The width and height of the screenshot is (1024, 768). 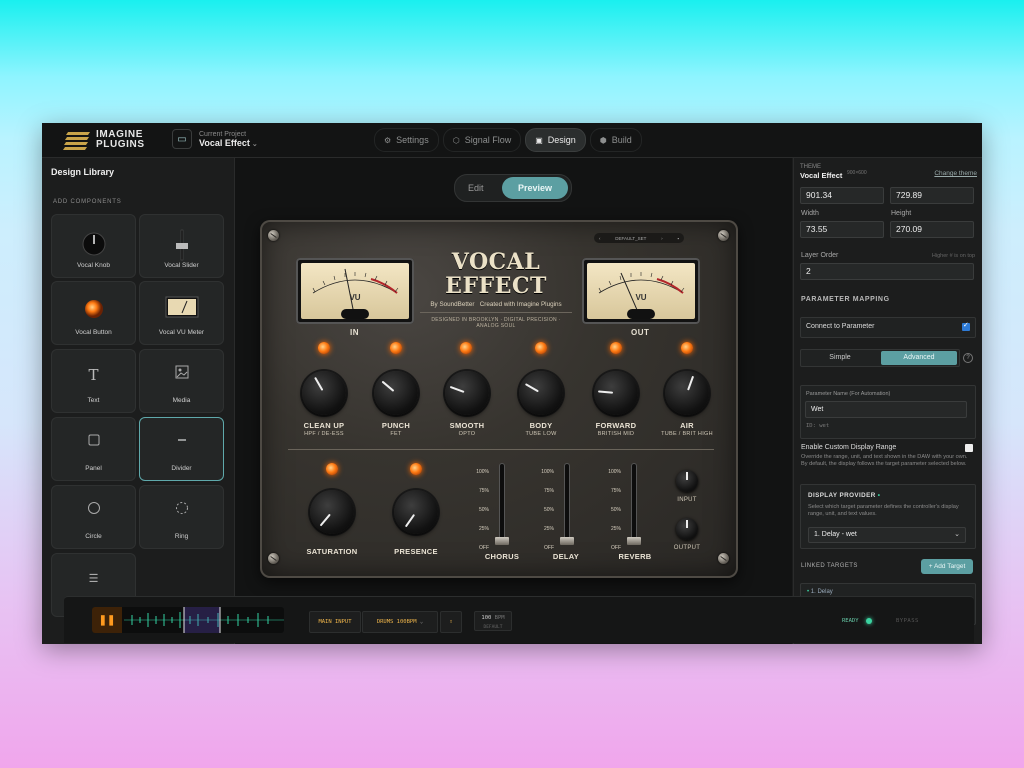 I want to click on component-vocal-knob: Vocal Knob, so click(x=93, y=246).